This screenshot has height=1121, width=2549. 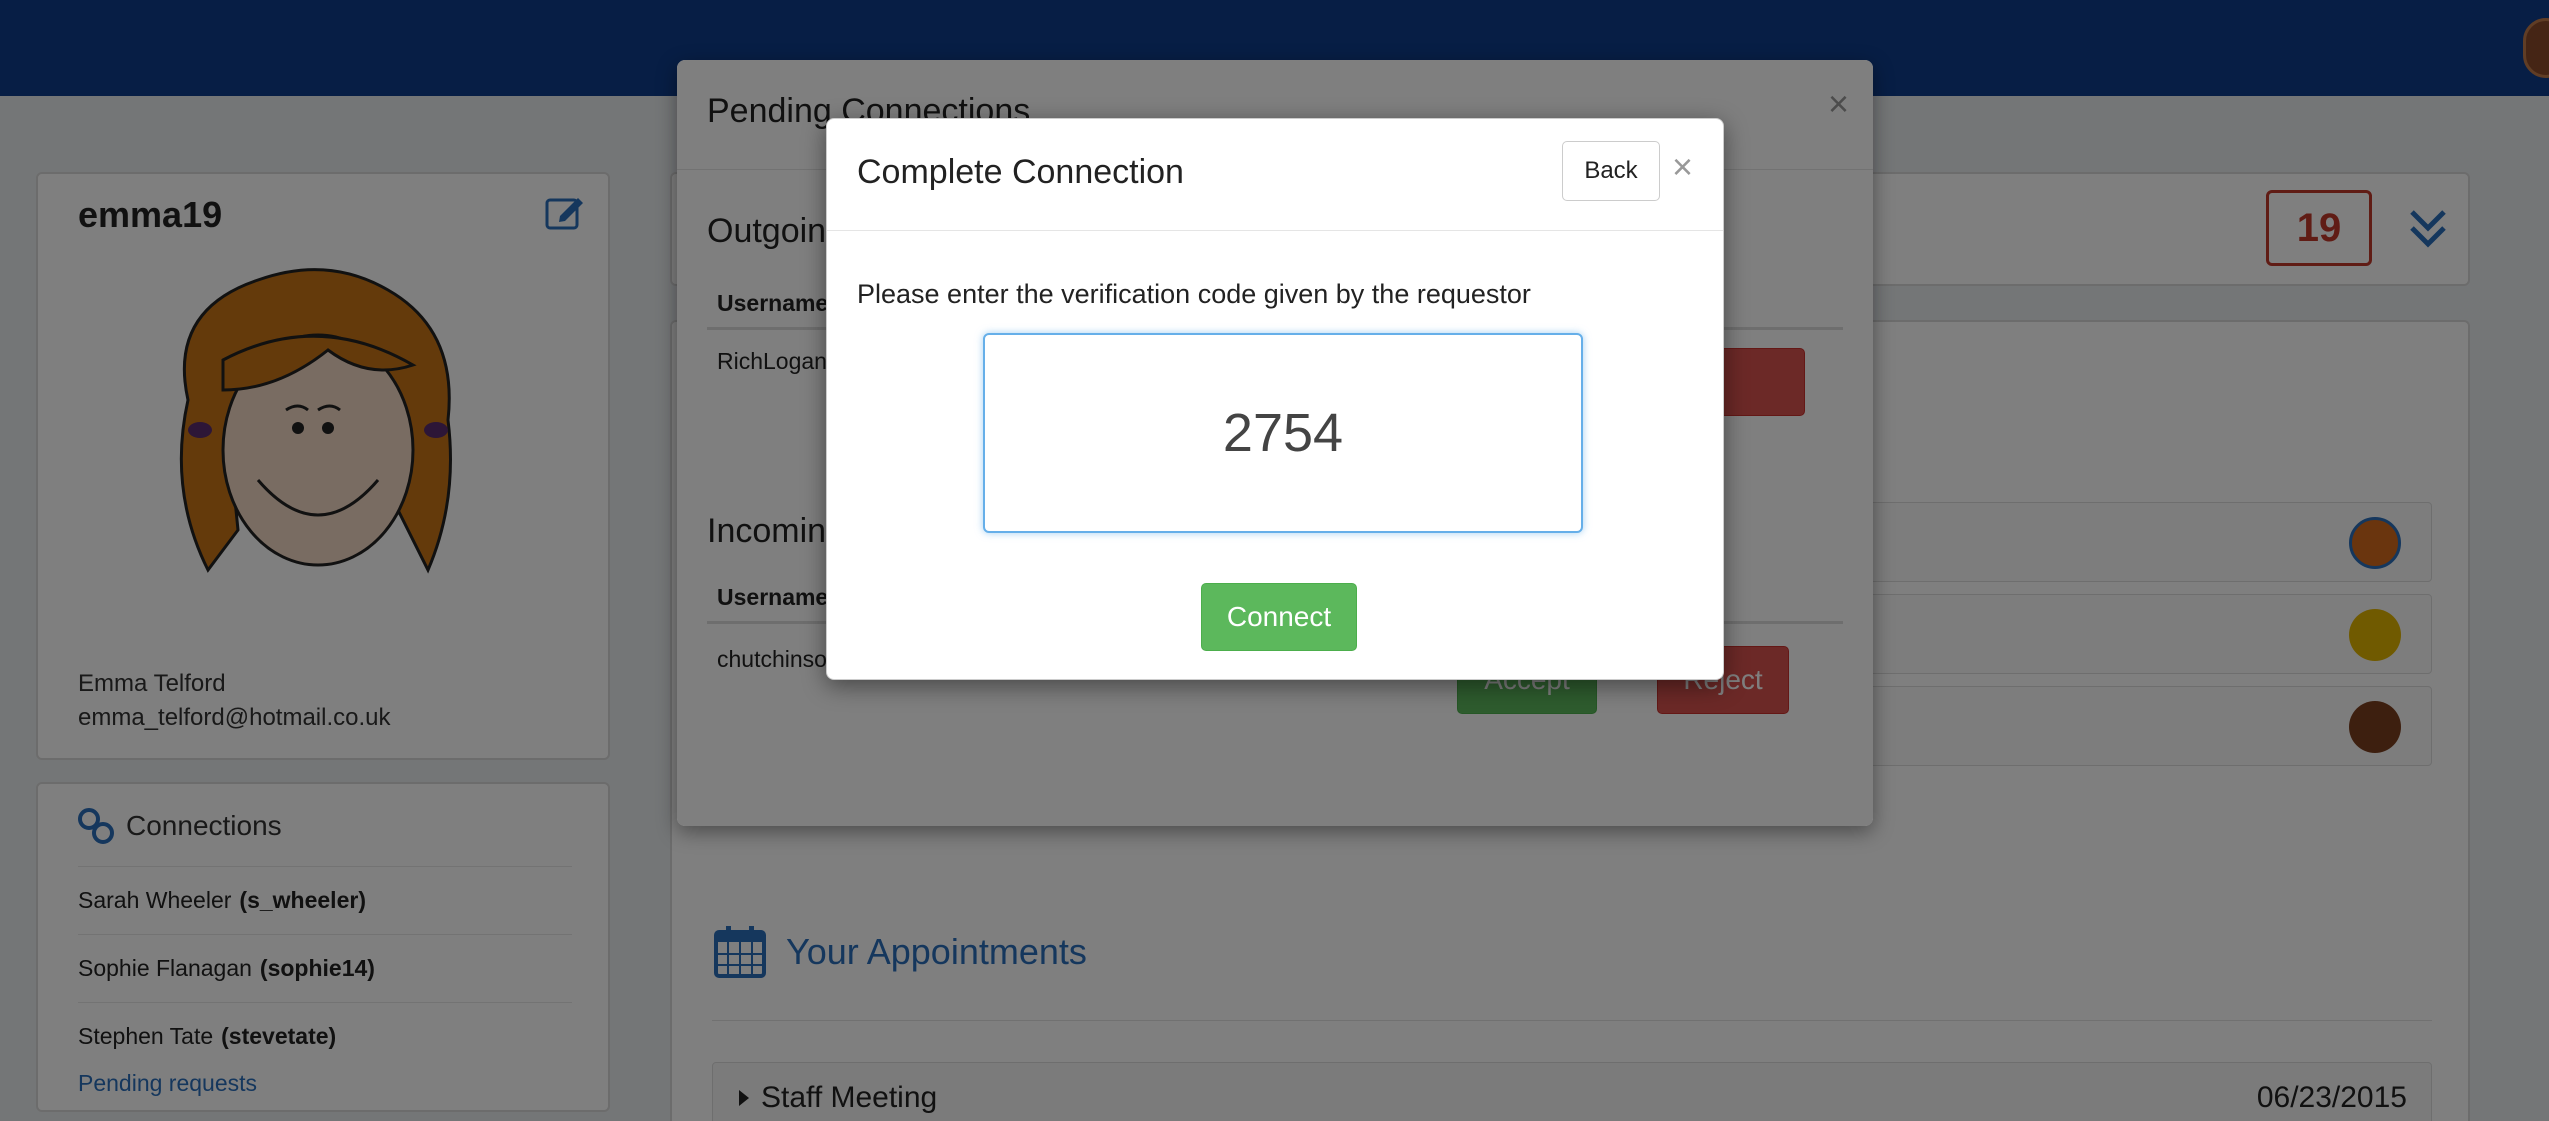 What do you see at coordinates (1682, 167) in the screenshot?
I see `close-icon: ×` at bounding box center [1682, 167].